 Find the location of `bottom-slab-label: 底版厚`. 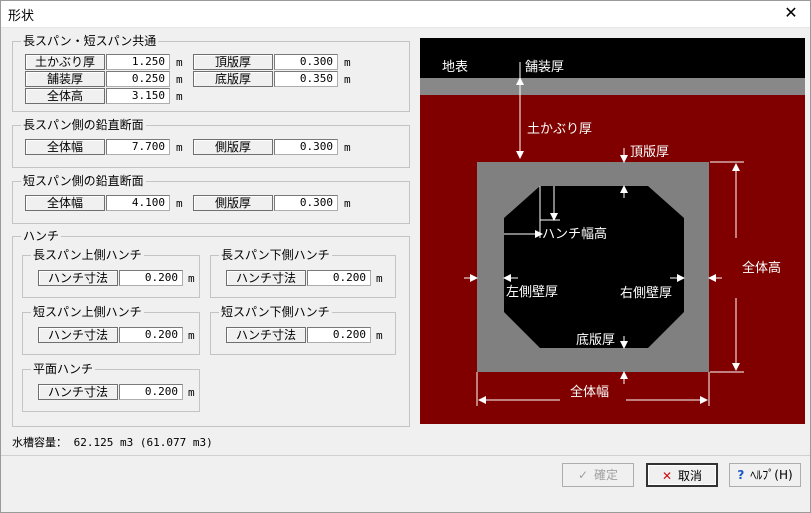

bottom-slab-label: 底版厚 is located at coordinates (233, 79).